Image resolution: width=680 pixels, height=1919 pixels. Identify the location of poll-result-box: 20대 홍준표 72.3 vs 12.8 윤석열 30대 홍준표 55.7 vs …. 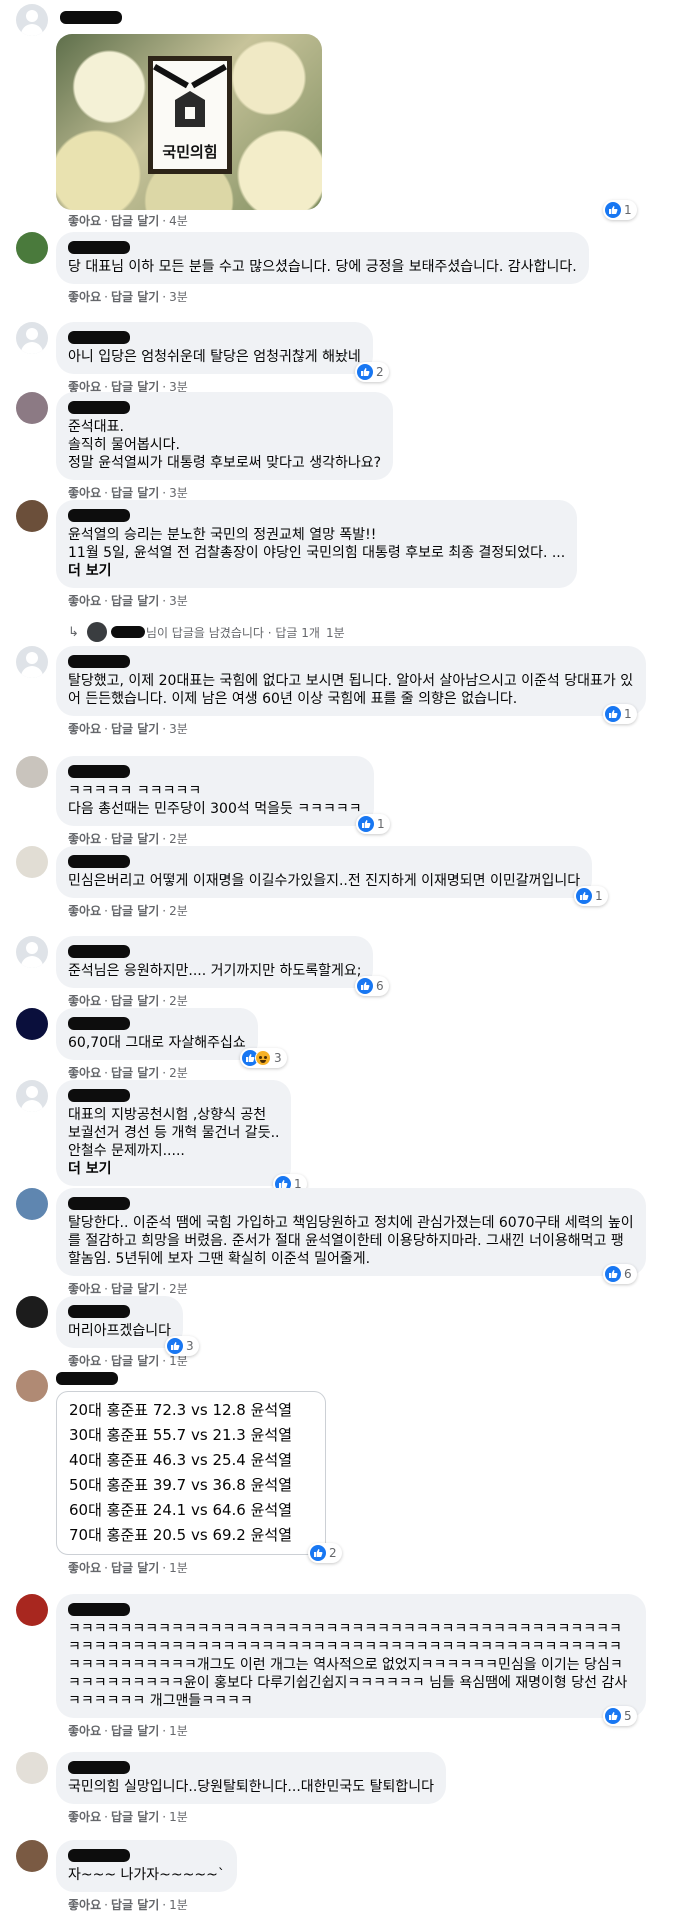
(191, 1473).